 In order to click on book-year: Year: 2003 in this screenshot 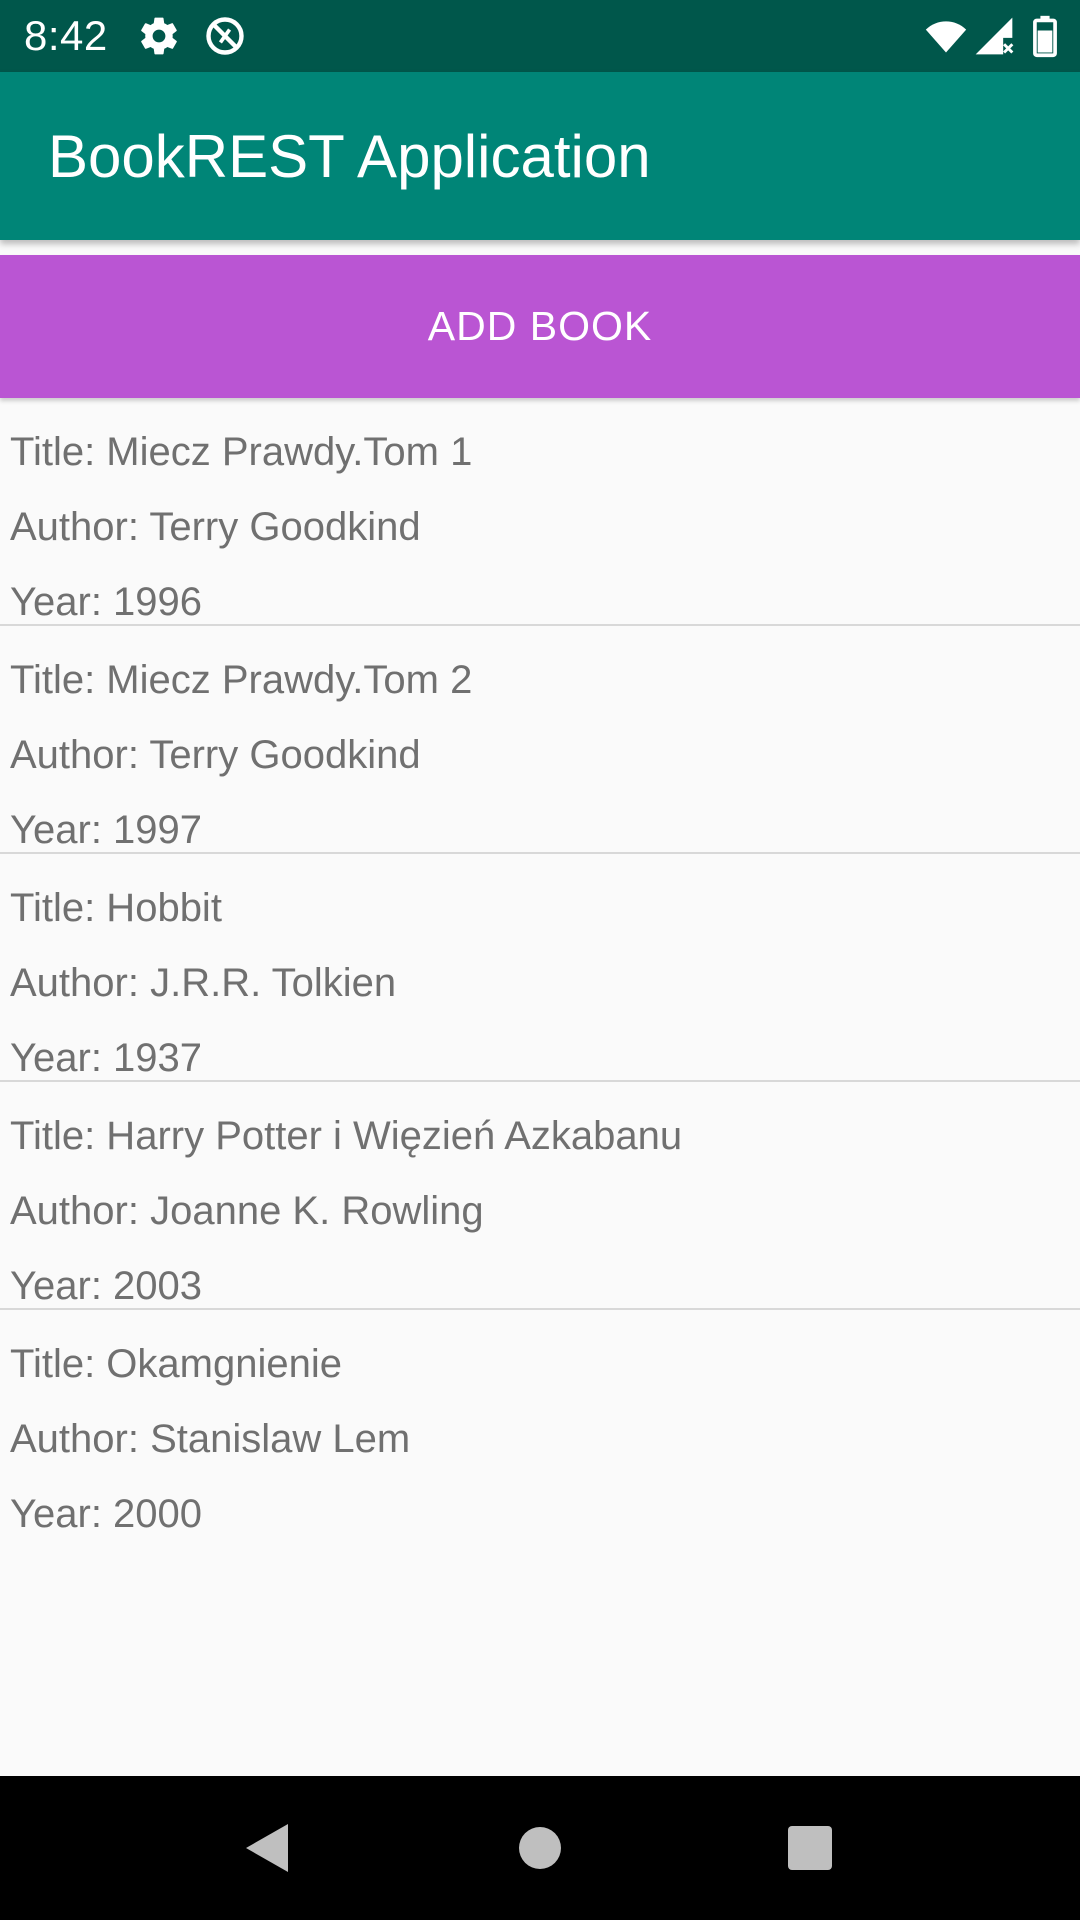, I will do `click(106, 1286)`.